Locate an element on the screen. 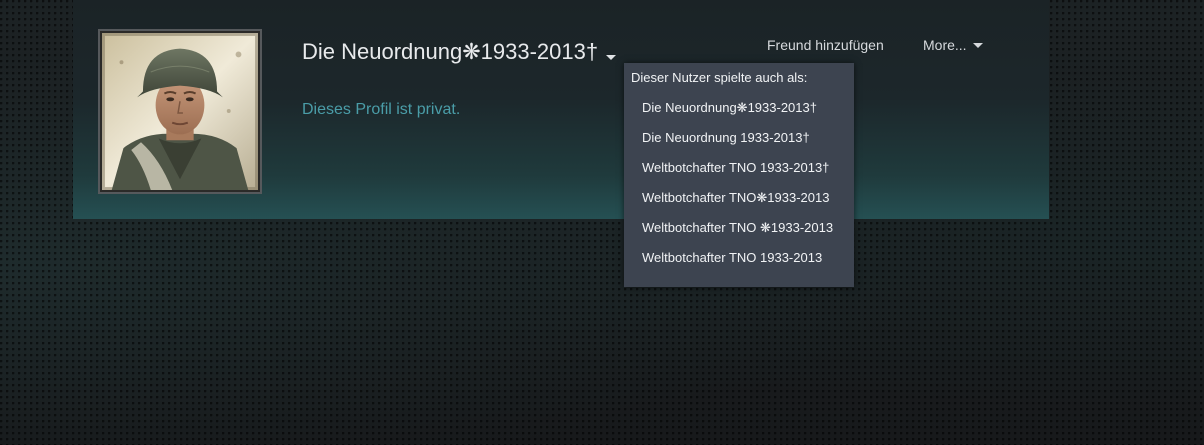 The width and height of the screenshot is (1204, 445). persona-name-row: Die Neuordnung❋1933-2013† is located at coordinates (459, 52).